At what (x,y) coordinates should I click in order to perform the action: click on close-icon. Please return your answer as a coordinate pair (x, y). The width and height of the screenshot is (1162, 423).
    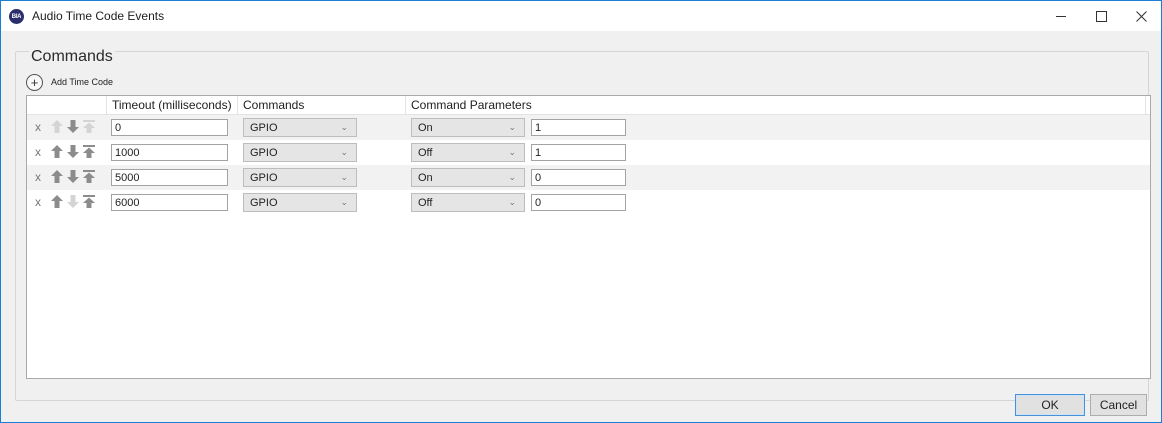
    Looking at the image, I should click on (1141, 16).